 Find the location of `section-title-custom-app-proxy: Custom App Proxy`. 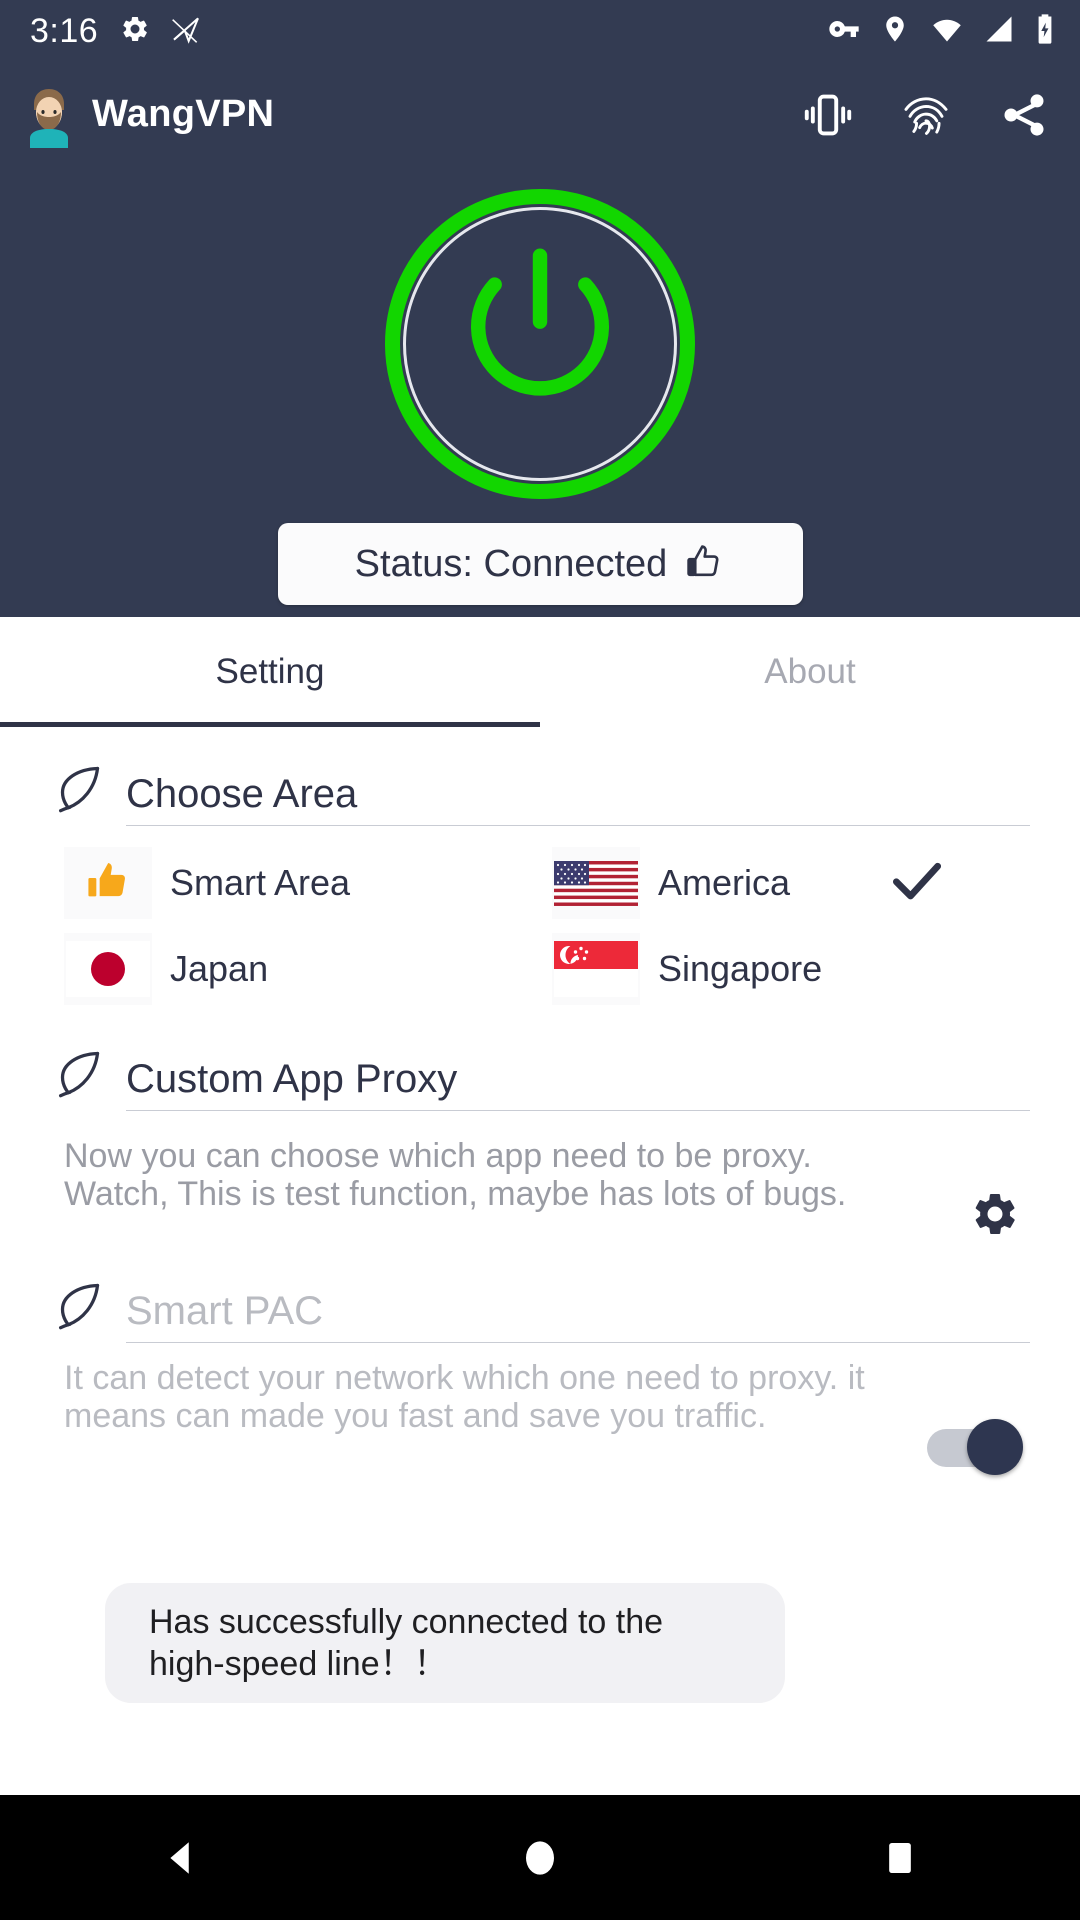

section-title-custom-app-proxy: Custom App Proxy is located at coordinates (292, 1079).